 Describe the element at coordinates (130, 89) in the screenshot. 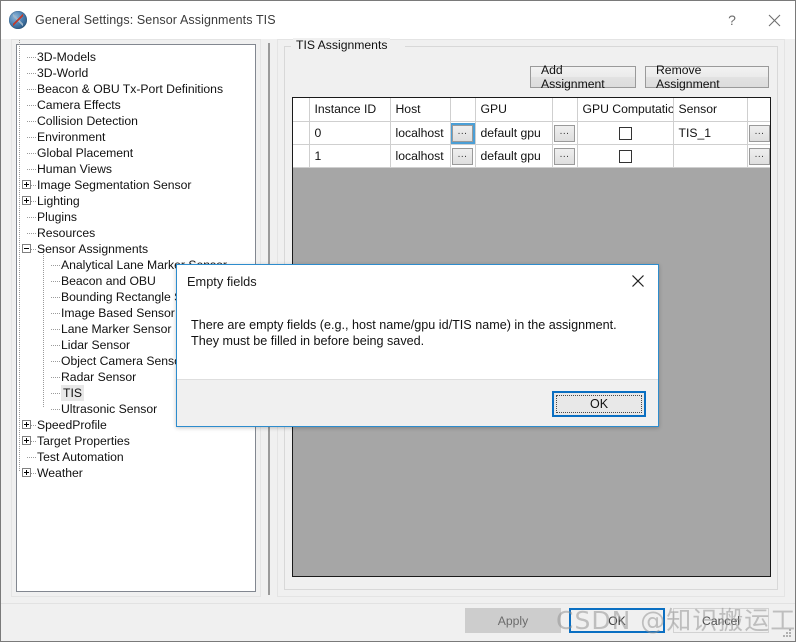

I see `tree-item-label: Beacon & OBU Tx-Port Definitions` at that location.